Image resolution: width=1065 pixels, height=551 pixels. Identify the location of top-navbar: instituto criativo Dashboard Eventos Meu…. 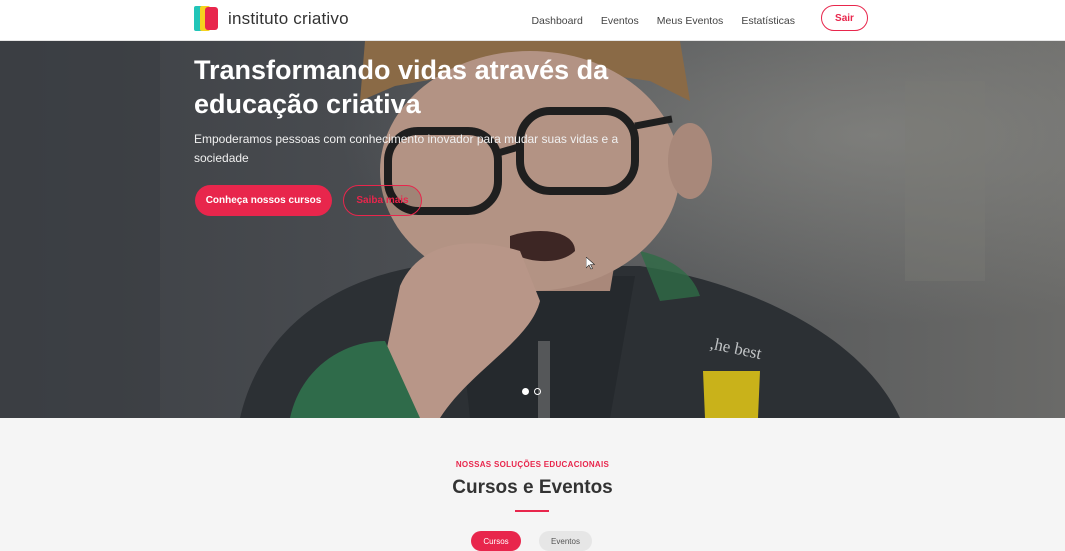
(532, 20).